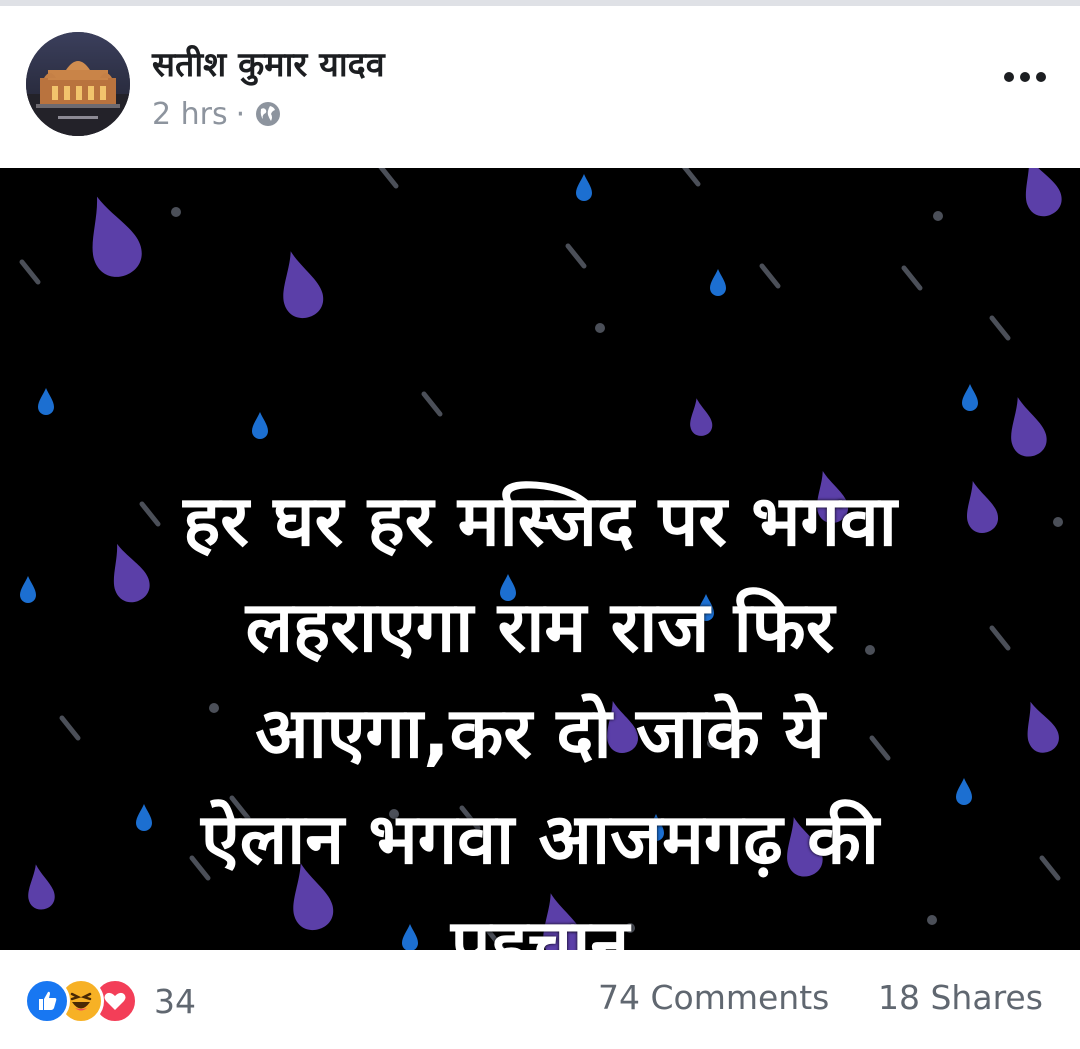  I want to click on reaction-count: 34, so click(175, 1001).